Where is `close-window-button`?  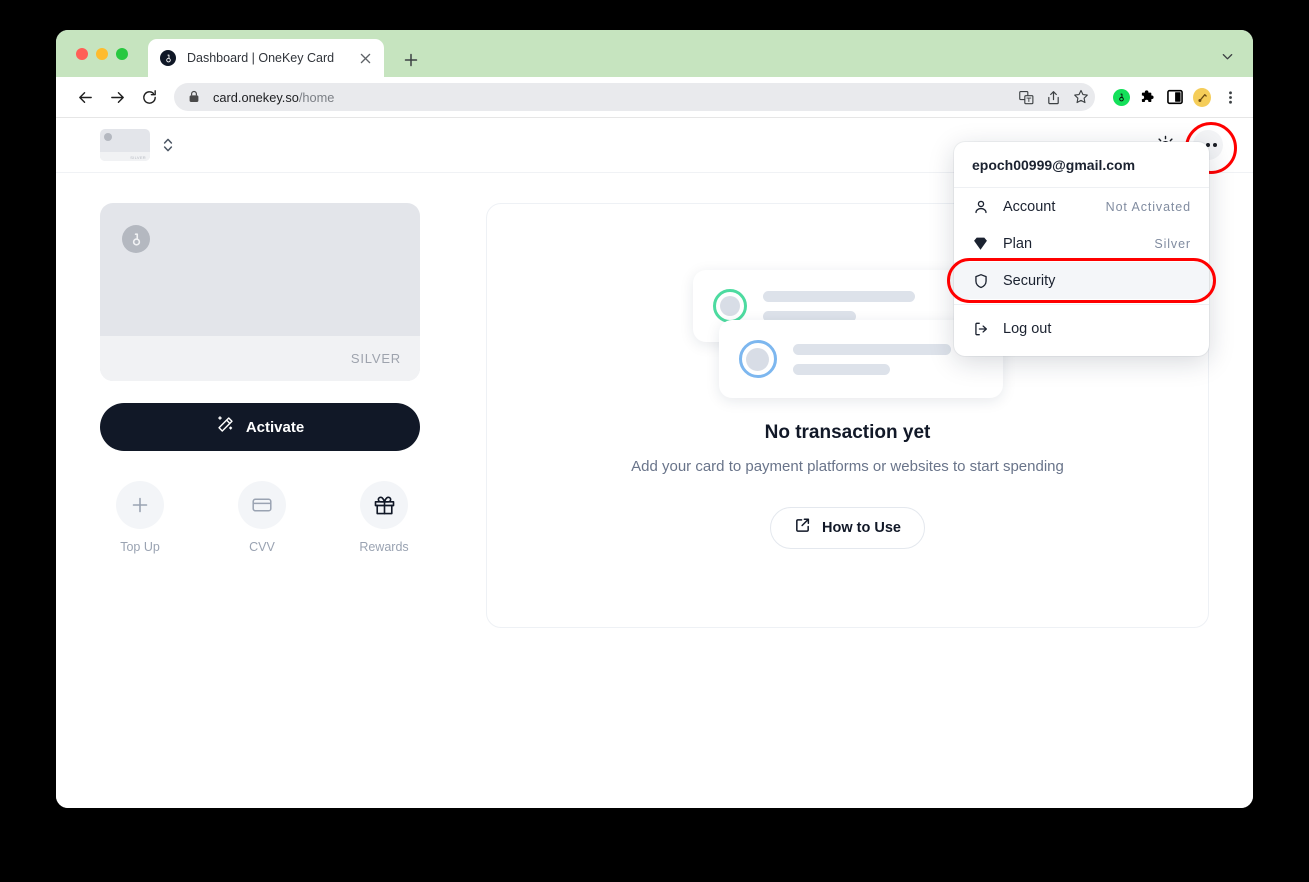
close-window-button is located at coordinates (82, 54).